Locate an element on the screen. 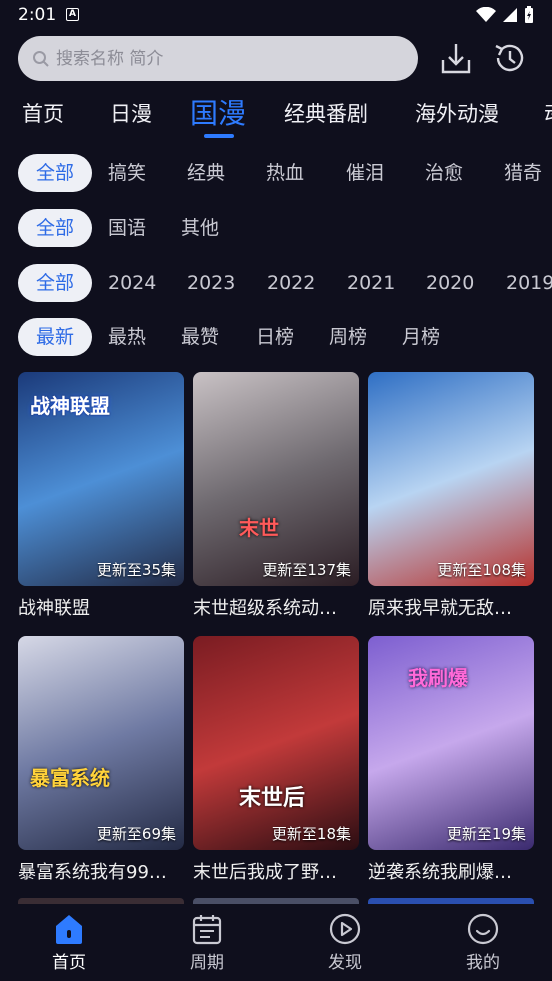 This screenshot has width=552, height=981. sort-chip-latest: 最新 is located at coordinates (55, 337).